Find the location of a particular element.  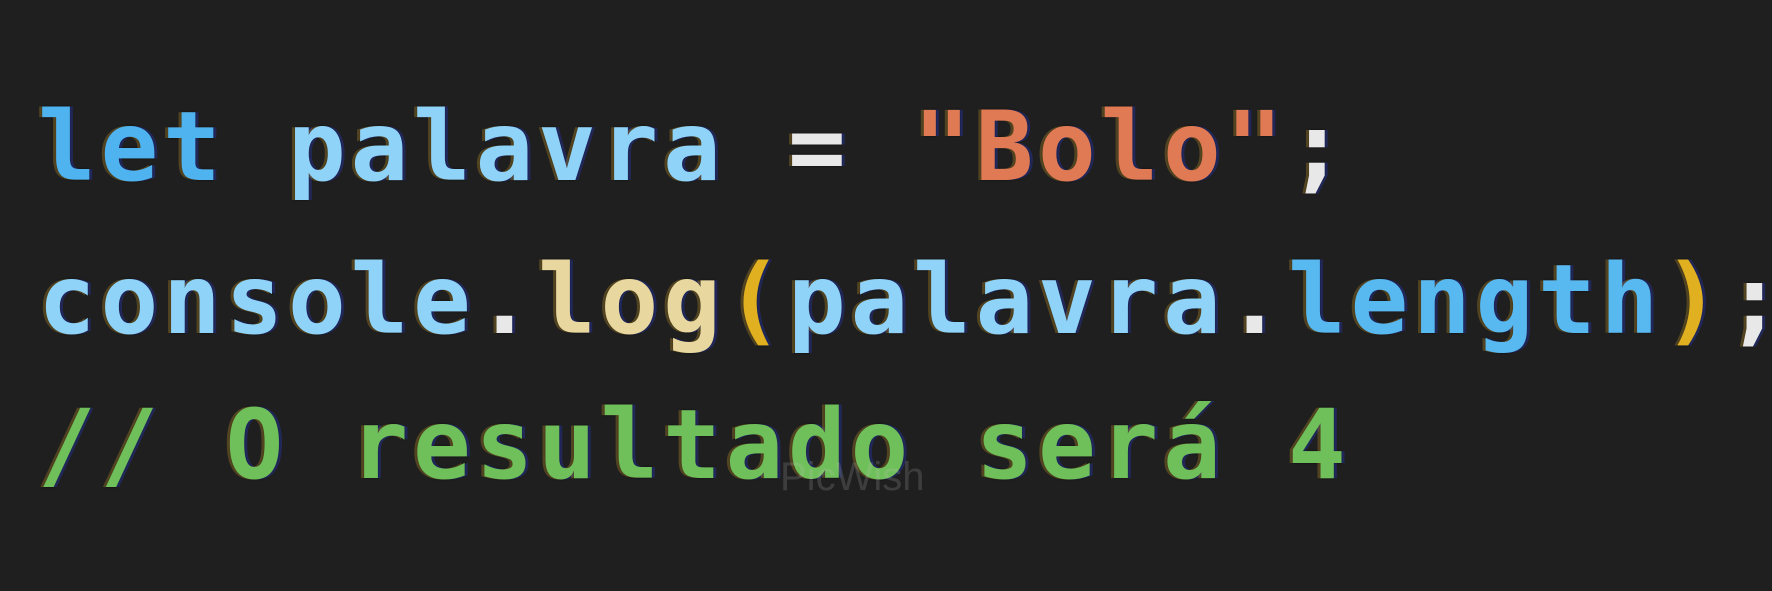

string-literal: "Bolo" is located at coordinates (1100, 147).